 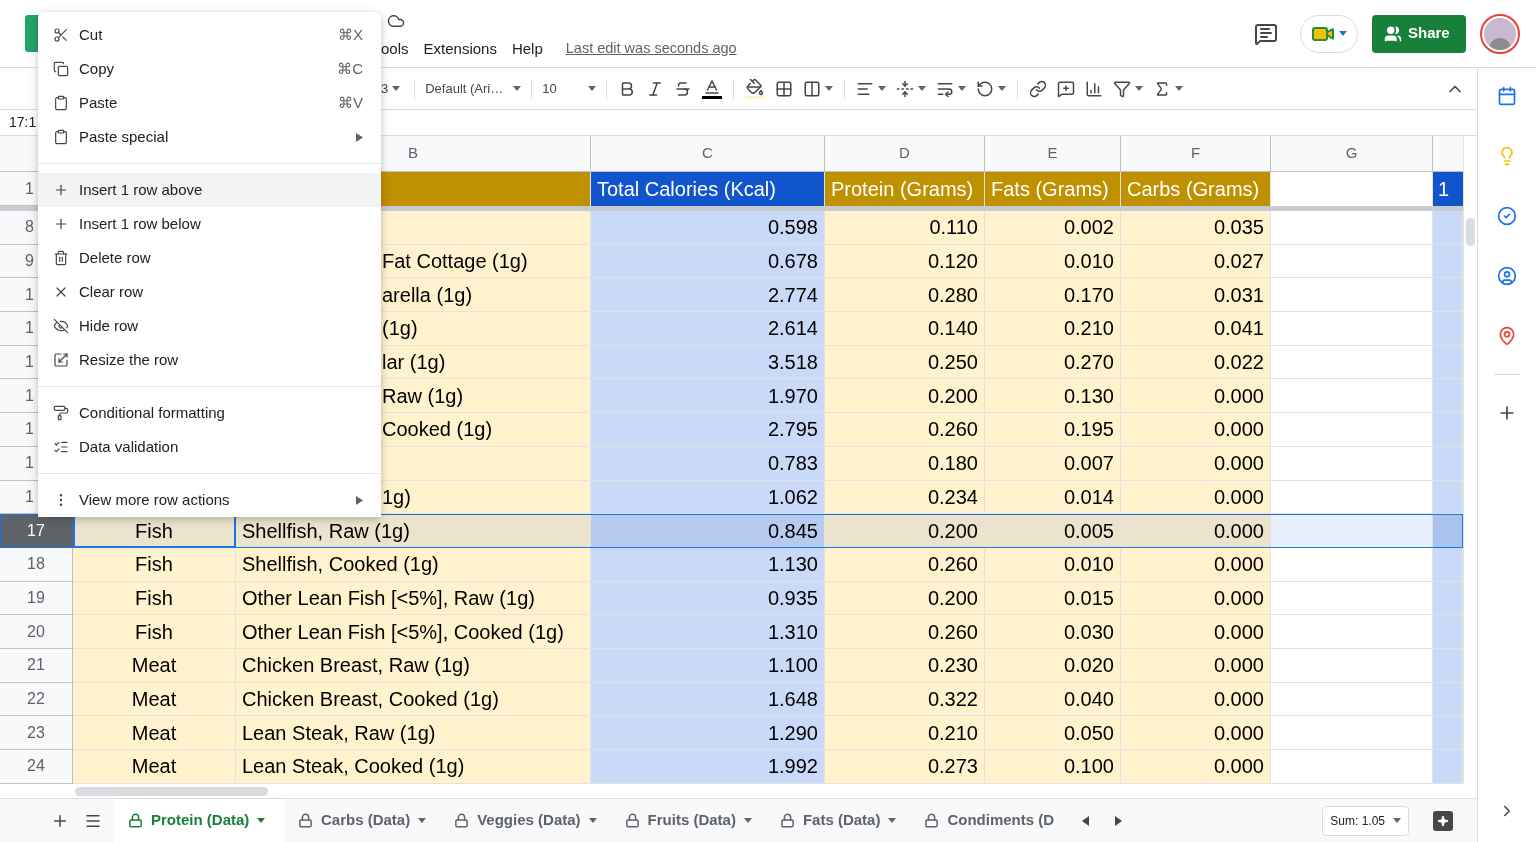 What do you see at coordinates (708, 396) in the screenshot?
I see `table-cell: 1.970` at bounding box center [708, 396].